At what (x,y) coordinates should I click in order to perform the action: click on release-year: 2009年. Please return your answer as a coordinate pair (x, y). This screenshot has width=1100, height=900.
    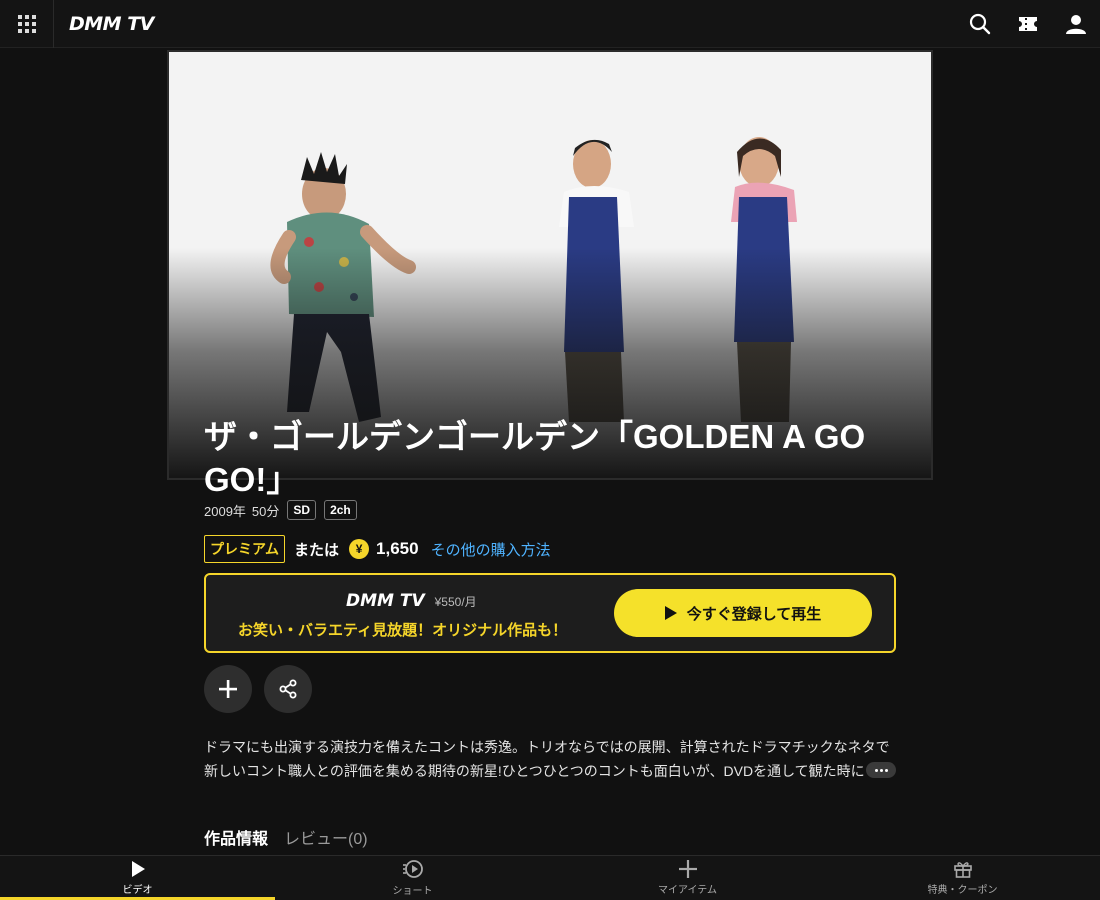
    Looking at the image, I should click on (225, 511).